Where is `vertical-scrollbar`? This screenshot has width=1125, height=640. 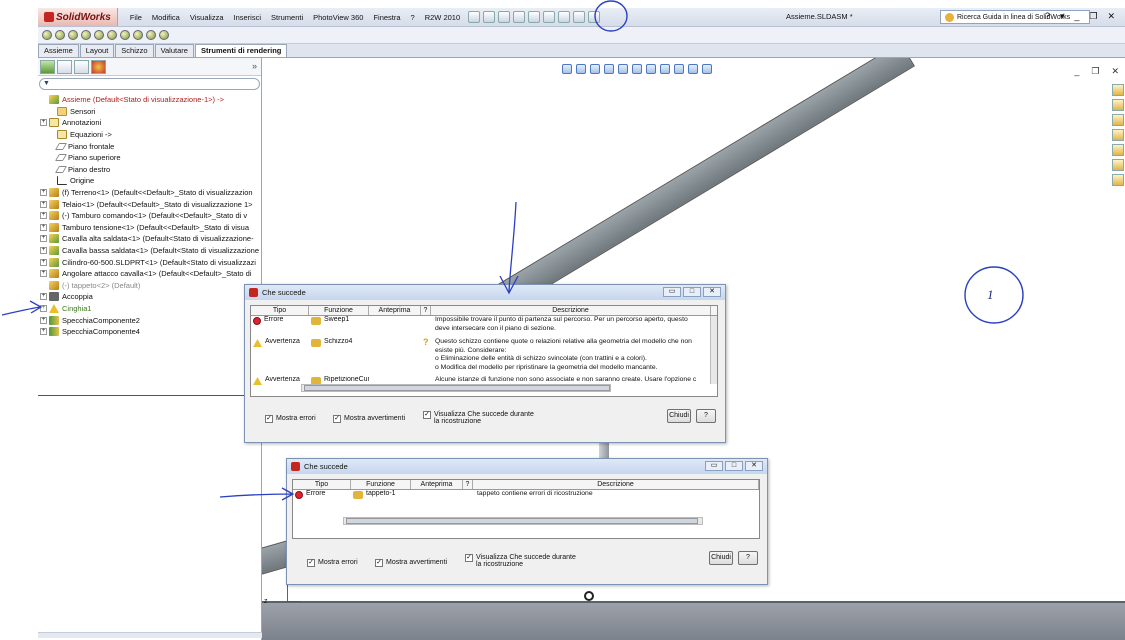
vertical-scrollbar is located at coordinates (713, 350).